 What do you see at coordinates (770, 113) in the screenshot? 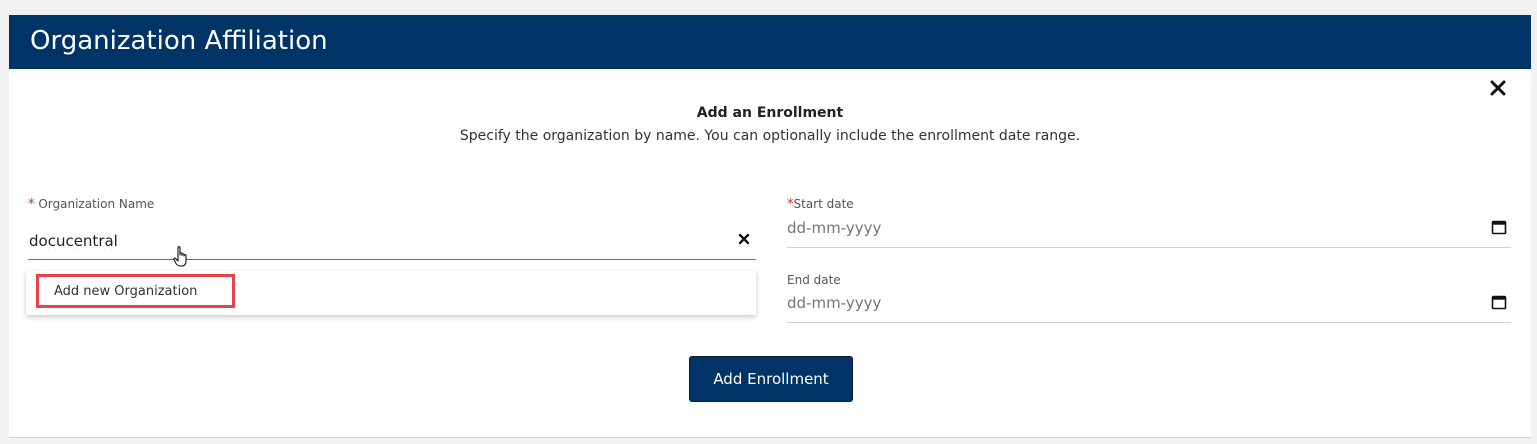
I see `enrollment-heading: Add an Enrollment` at bounding box center [770, 113].